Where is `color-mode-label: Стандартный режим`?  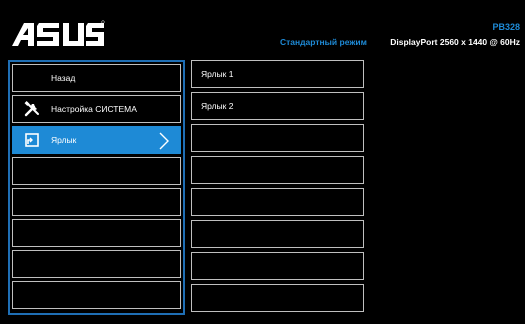 color-mode-label: Стандартный режим is located at coordinates (323, 42).